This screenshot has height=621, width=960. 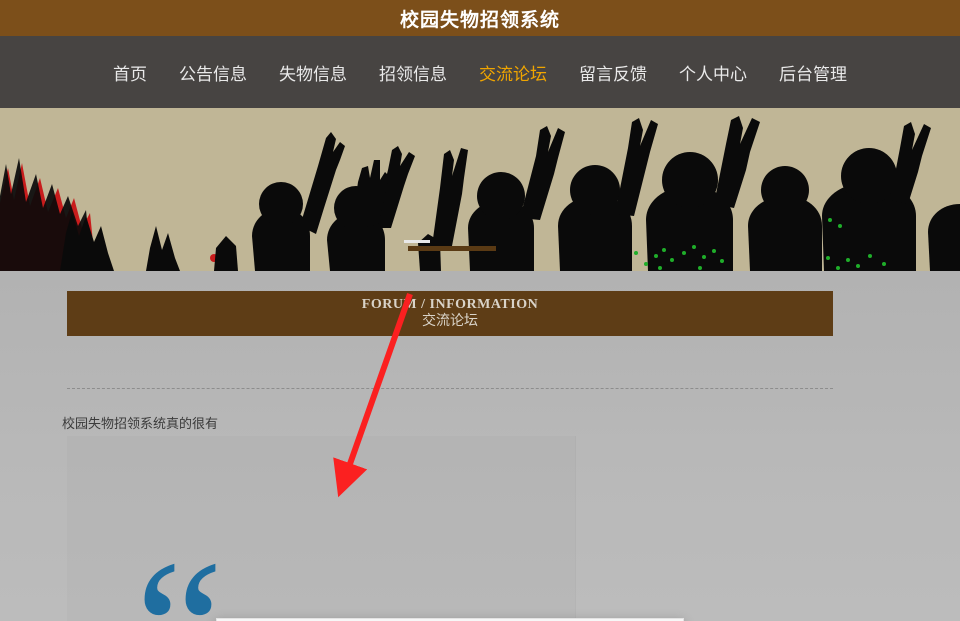 What do you see at coordinates (450, 321) in the screenshot?
I see `section-title-cn: 交流论坛` at bounding box center [450, 321].